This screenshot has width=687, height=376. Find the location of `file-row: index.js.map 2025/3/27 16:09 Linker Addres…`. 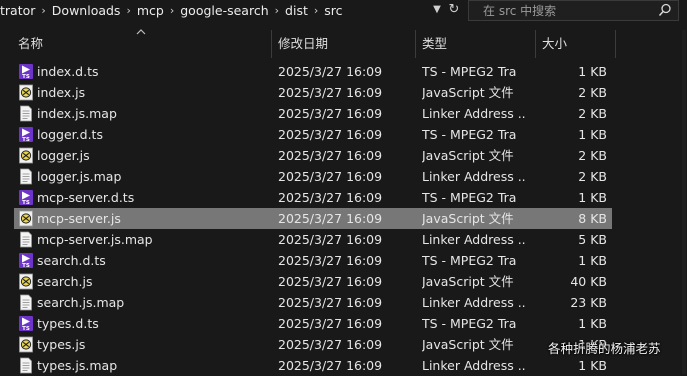

file-row: index.js.map 2025/3/27 16:09 Linker Addres… is located at coordinates (313, 113).